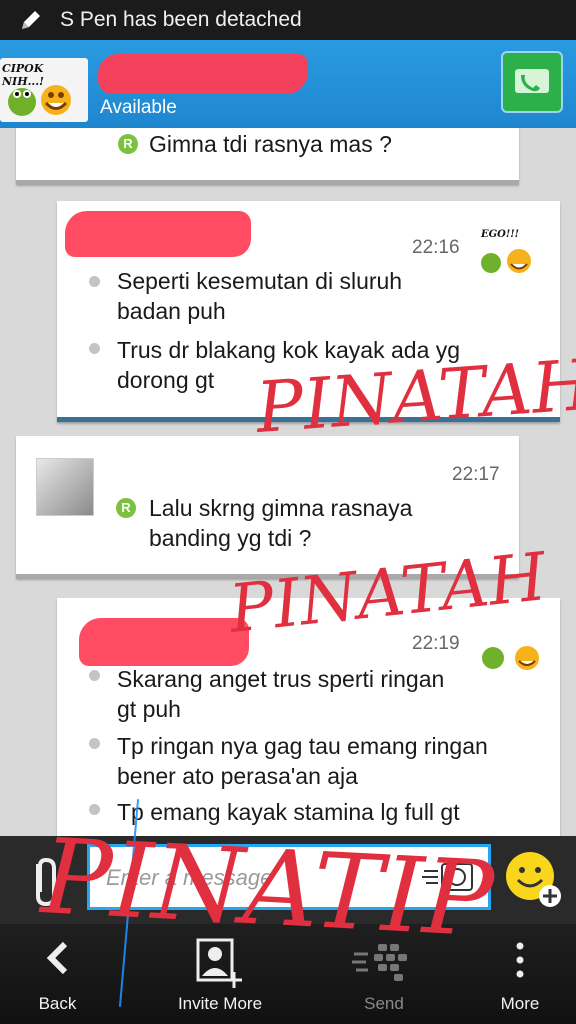 The height and width of the screenshot is (1024, 576). Describe the element at coordinates (288, 812) in the screenshot. I see `message-text: Tp emang kayak stamina lg full gt` at that location.